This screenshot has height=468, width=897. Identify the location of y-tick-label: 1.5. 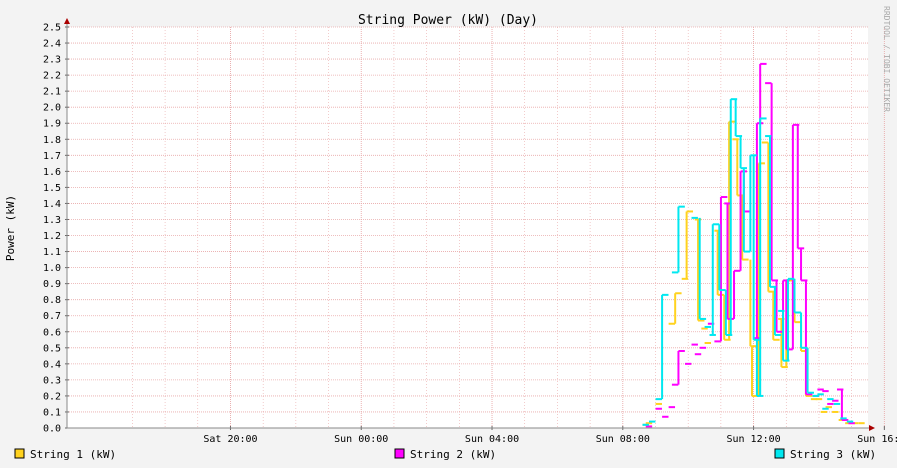
(52, 188).